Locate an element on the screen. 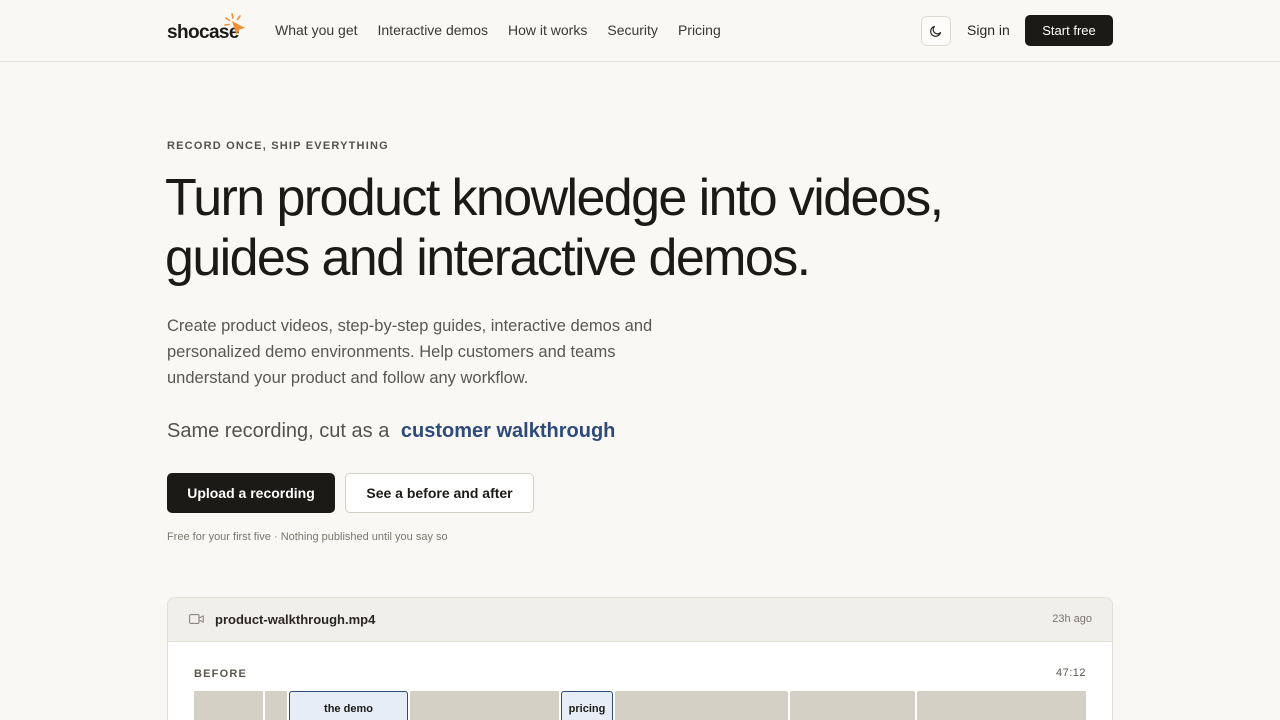 The image size is (1280, 720). upload-recording-button: Upload a recording is located at coordinates (251, 493).